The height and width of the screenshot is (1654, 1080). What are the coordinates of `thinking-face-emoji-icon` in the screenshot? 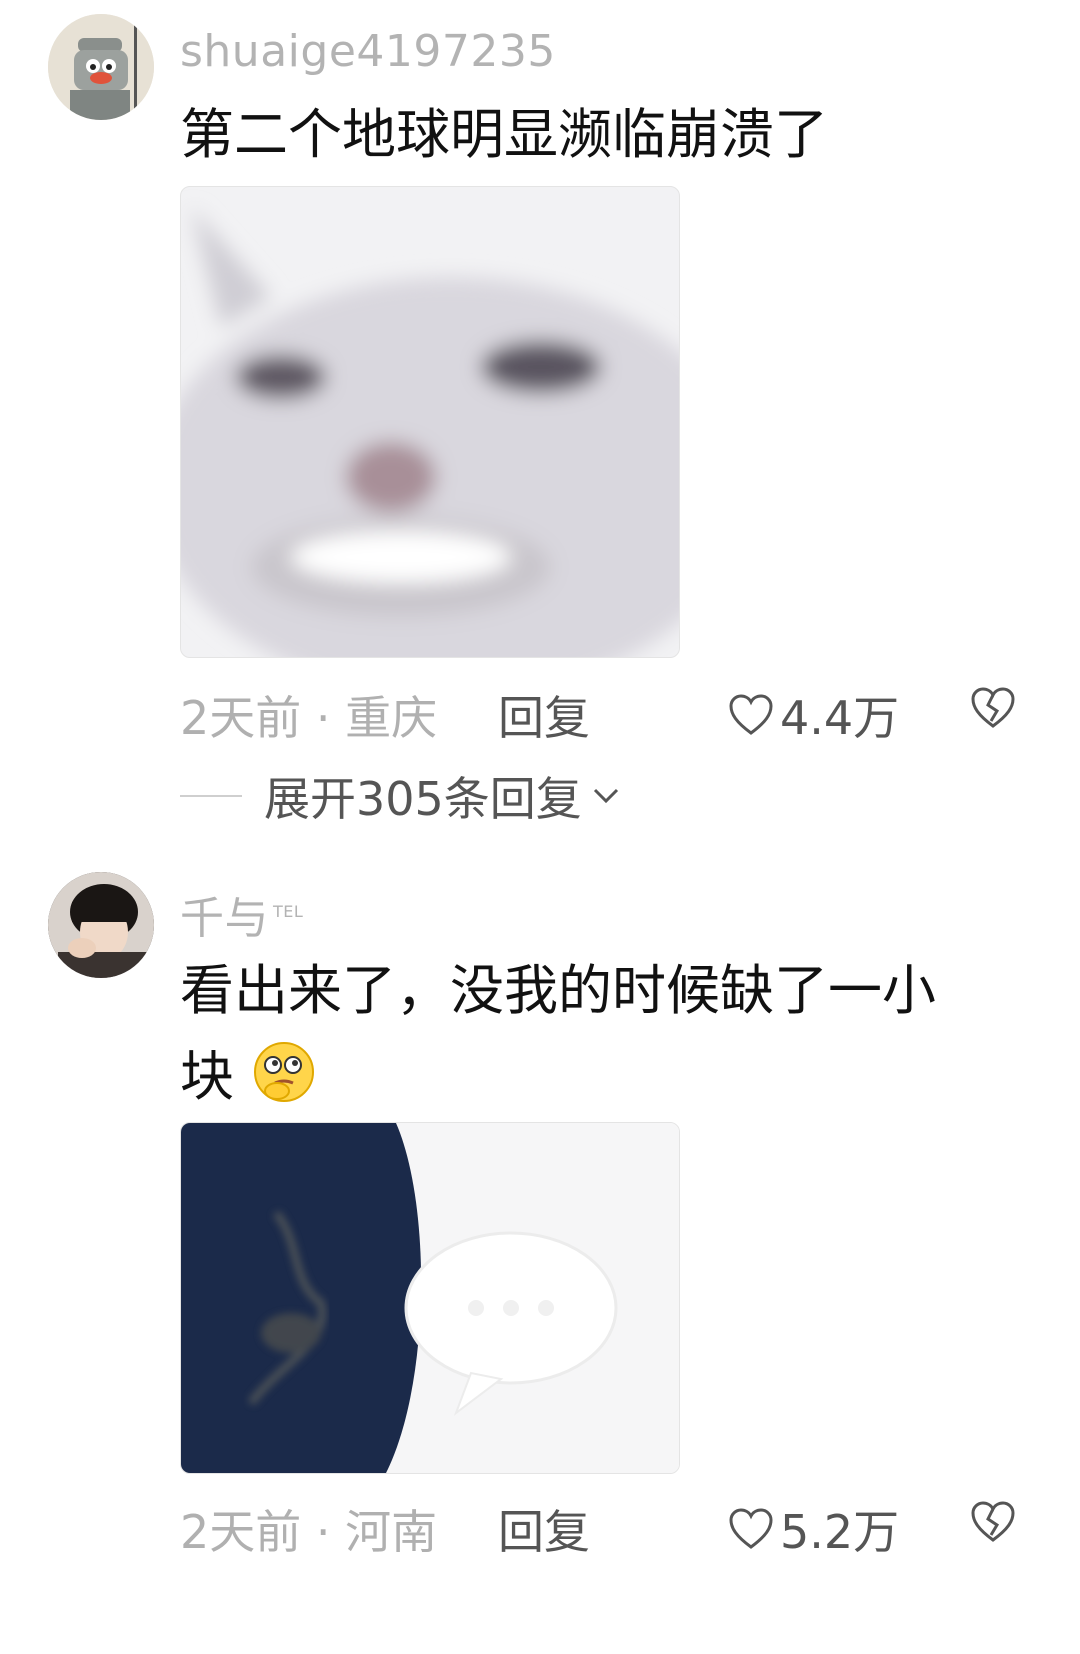 It's located at (284, 1072).